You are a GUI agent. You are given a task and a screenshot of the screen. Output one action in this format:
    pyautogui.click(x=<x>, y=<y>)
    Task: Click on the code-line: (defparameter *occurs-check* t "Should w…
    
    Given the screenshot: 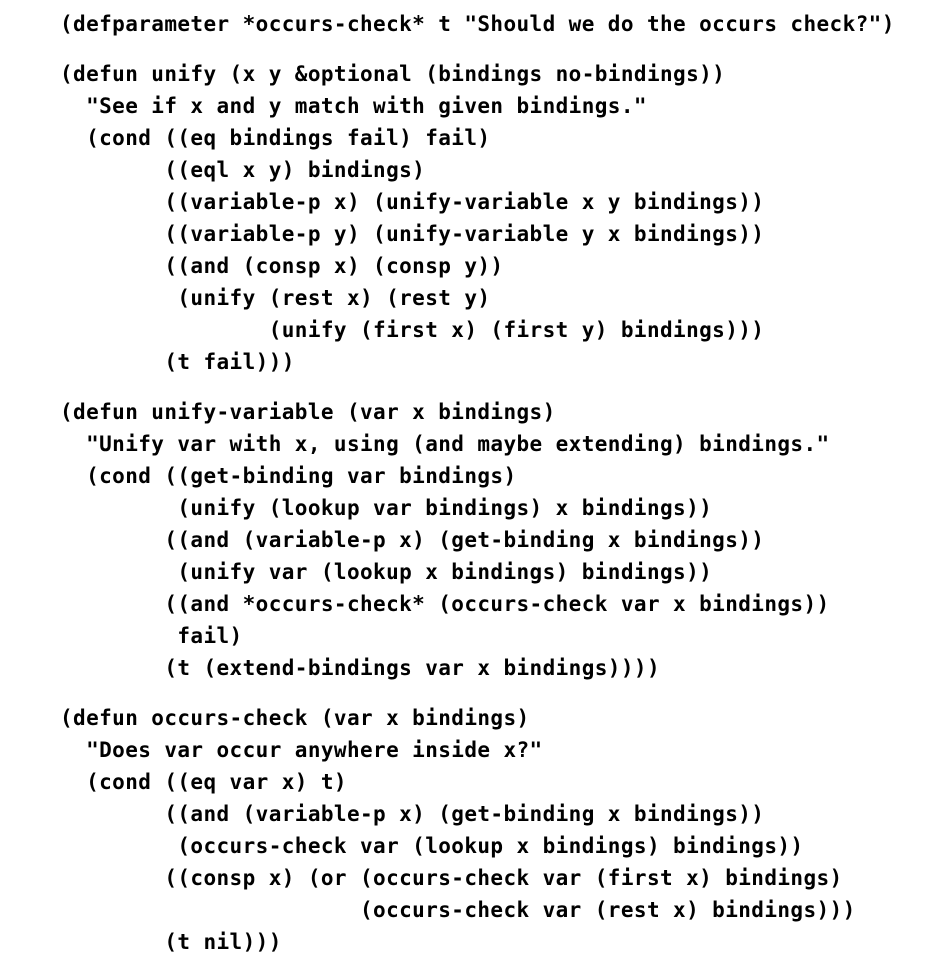 What is the action you would take?
    pyautogui.click(x=477, y=24)
    